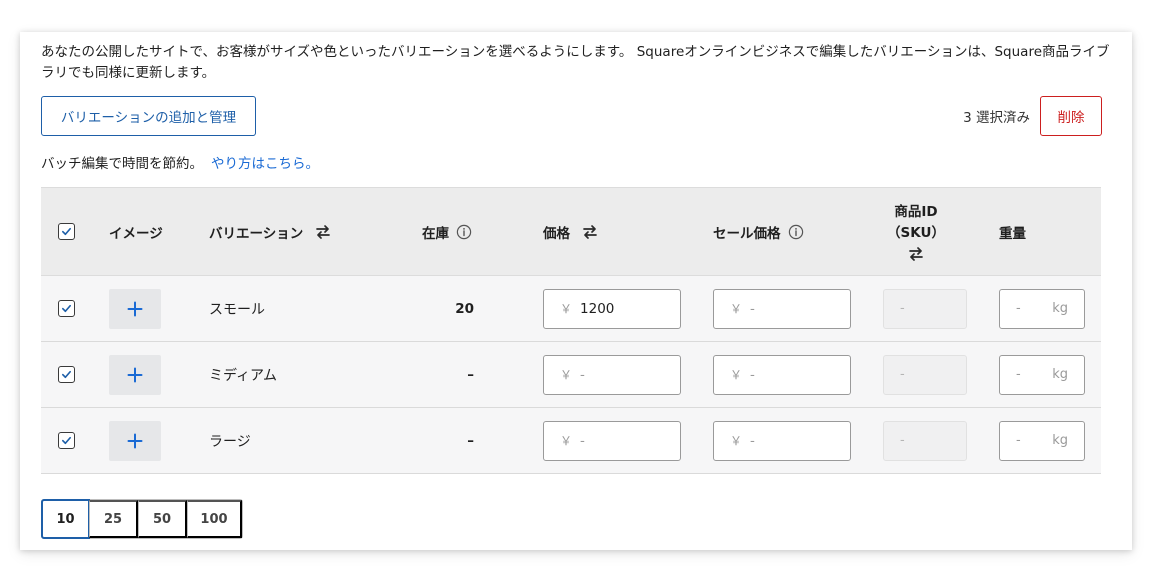 This screenshot has width=1172, height=582. I want to click on batch-note: バッチ編集で時間を節約。 やり方はこちら。, so click(180, 162).